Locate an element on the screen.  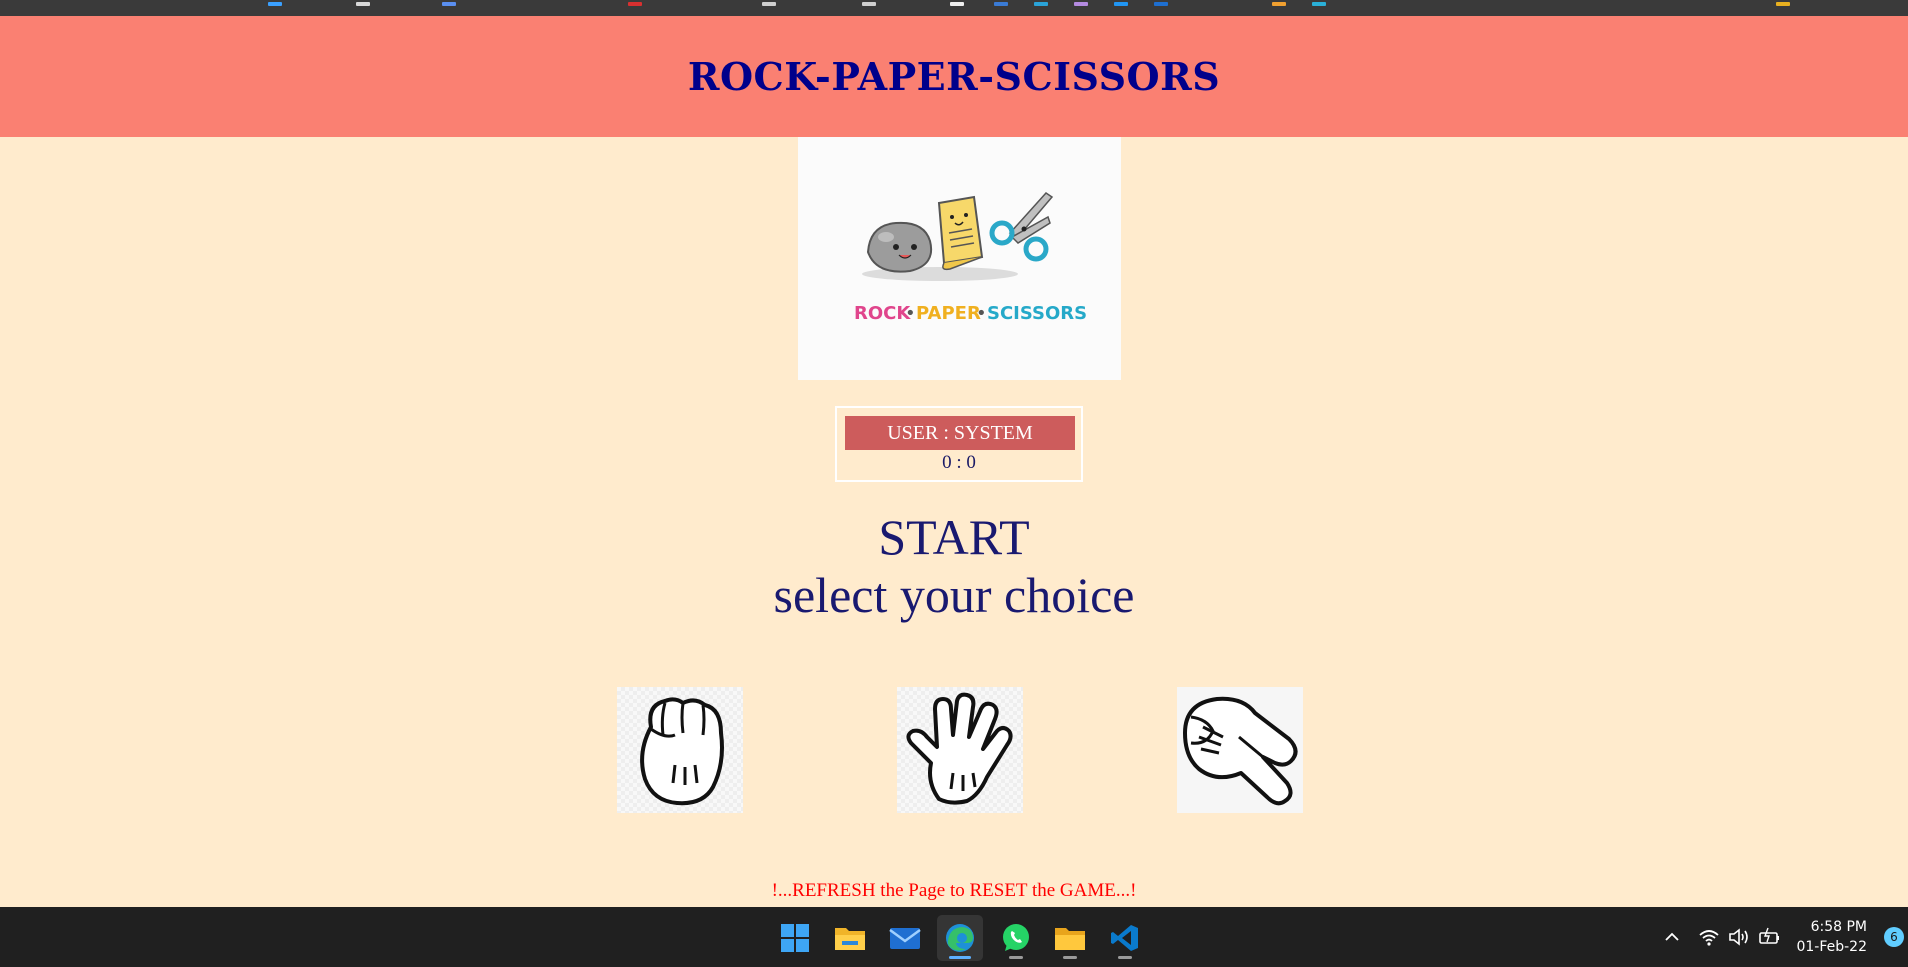
game-status-prompt: select your choice is located at coordinates (954, 595).